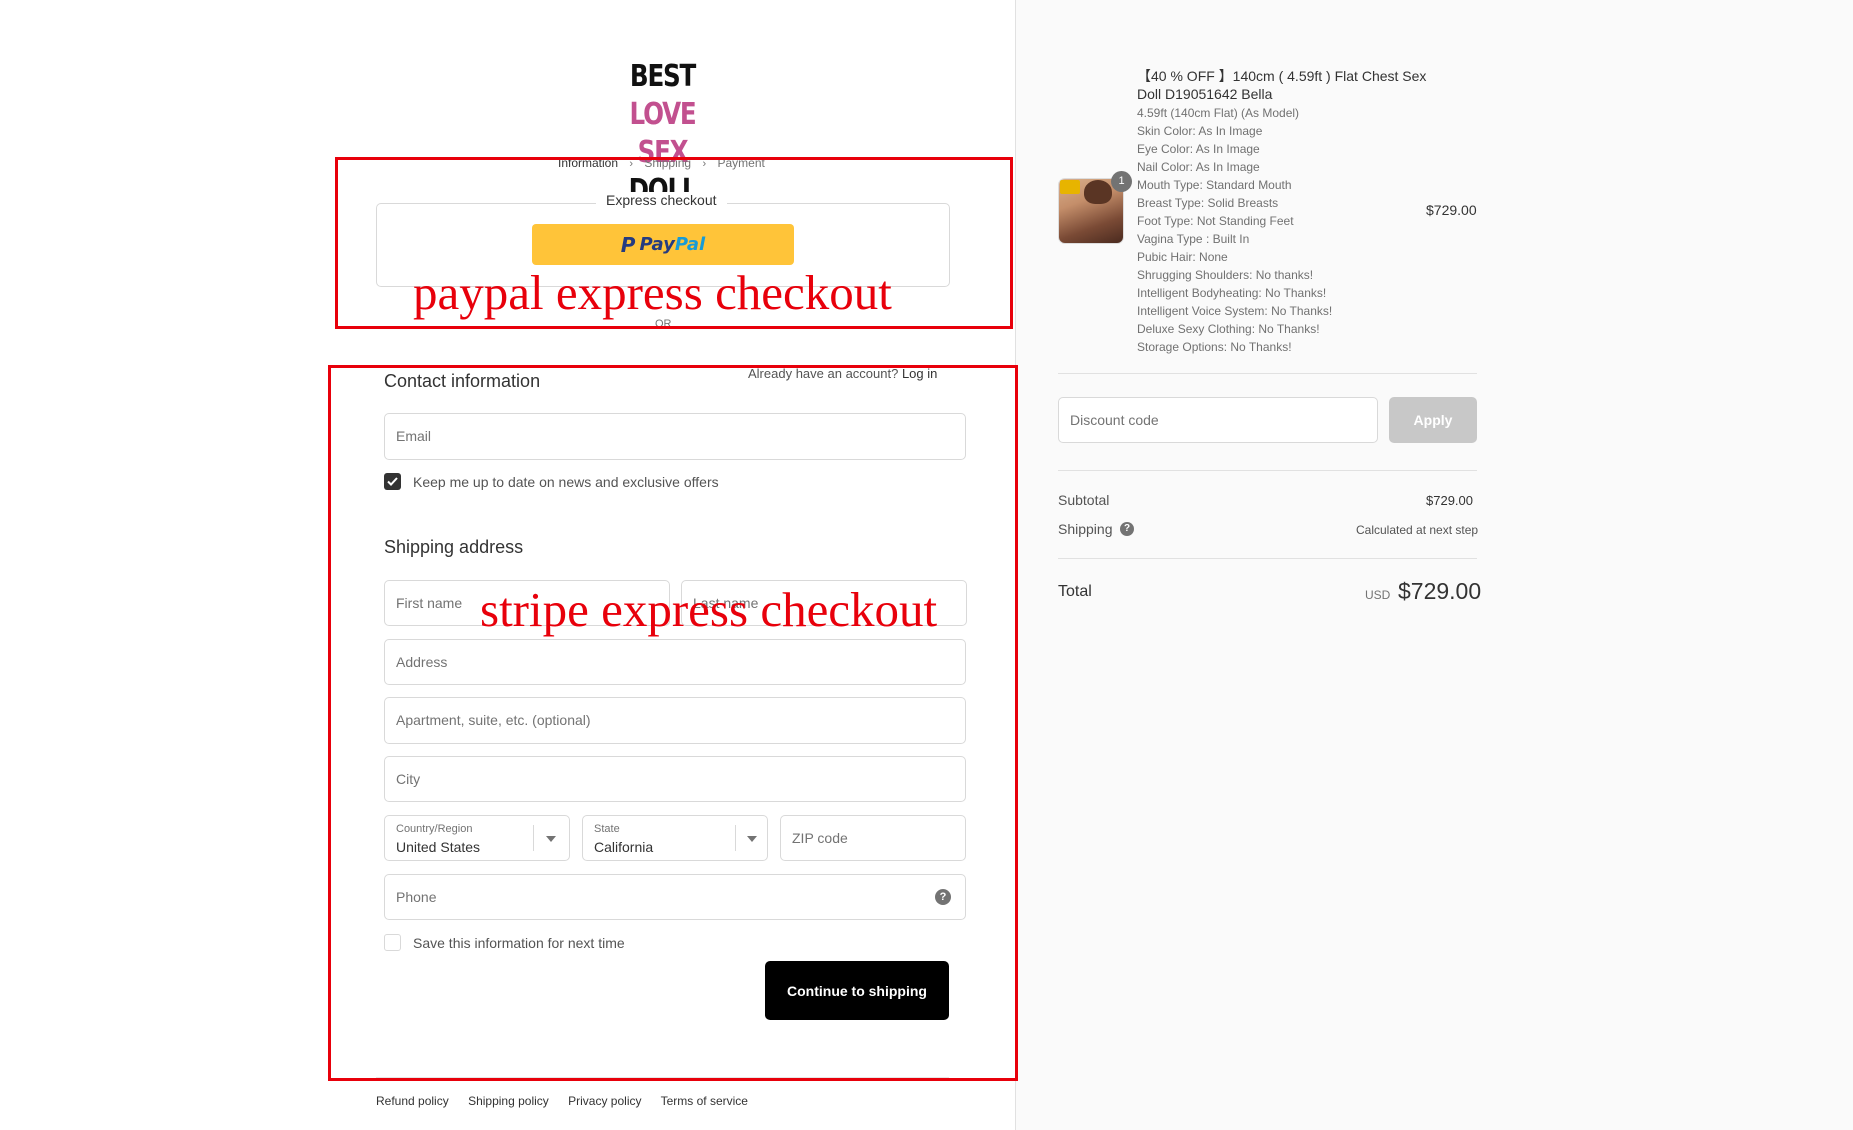  I want to click on variant-line: 4.59ft (140cm Flat) (As Model), so click(1218, 113).